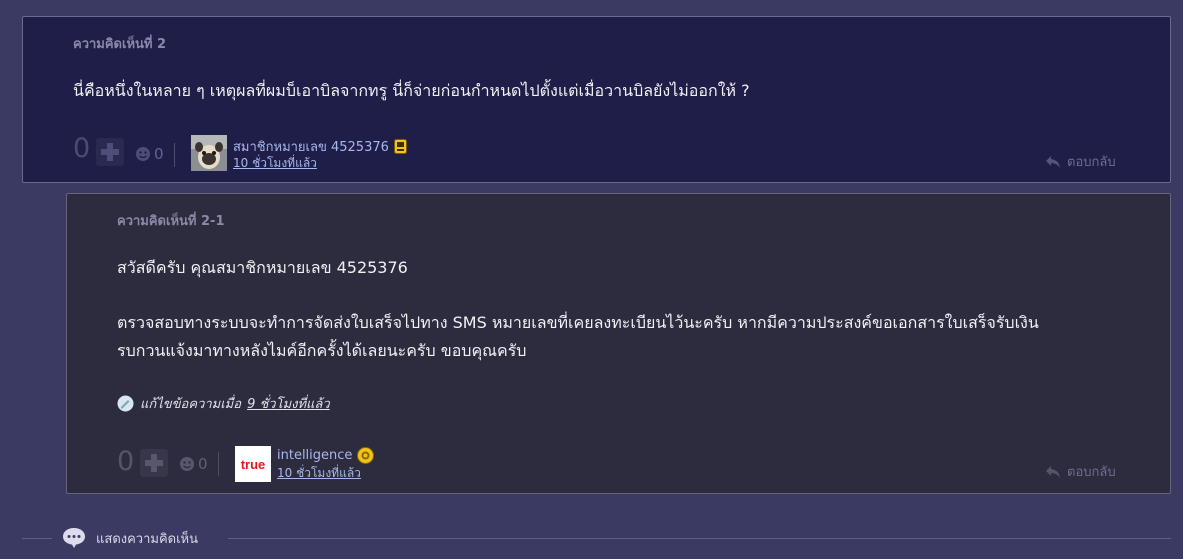 Image resolution: width=1183 pixels, height=559 pixels. What do you see at coordinates (699, 538) in the screenshot?
I see `footer-divider-right` at bounding box center [699, 538].